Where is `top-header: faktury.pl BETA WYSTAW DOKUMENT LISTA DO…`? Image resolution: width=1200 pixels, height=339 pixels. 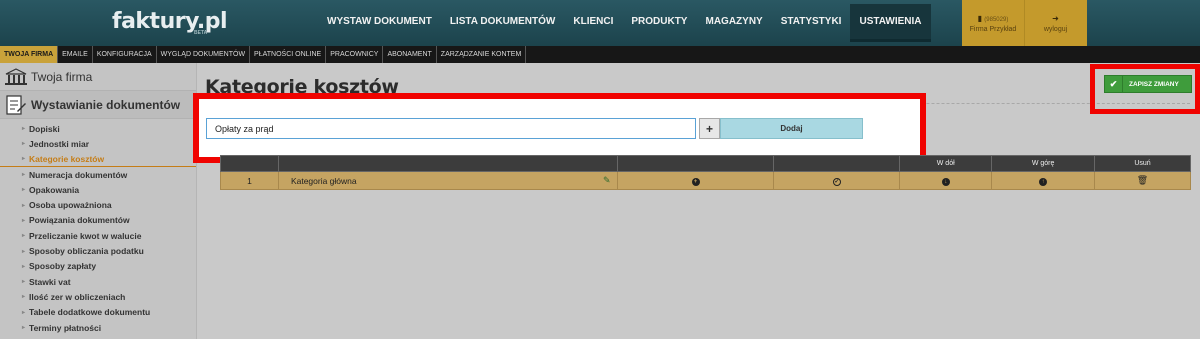
top-header: faktury.pl BETA WYSTAW DOKUMENT LISTA DO… is located at coordinates (600, 23).